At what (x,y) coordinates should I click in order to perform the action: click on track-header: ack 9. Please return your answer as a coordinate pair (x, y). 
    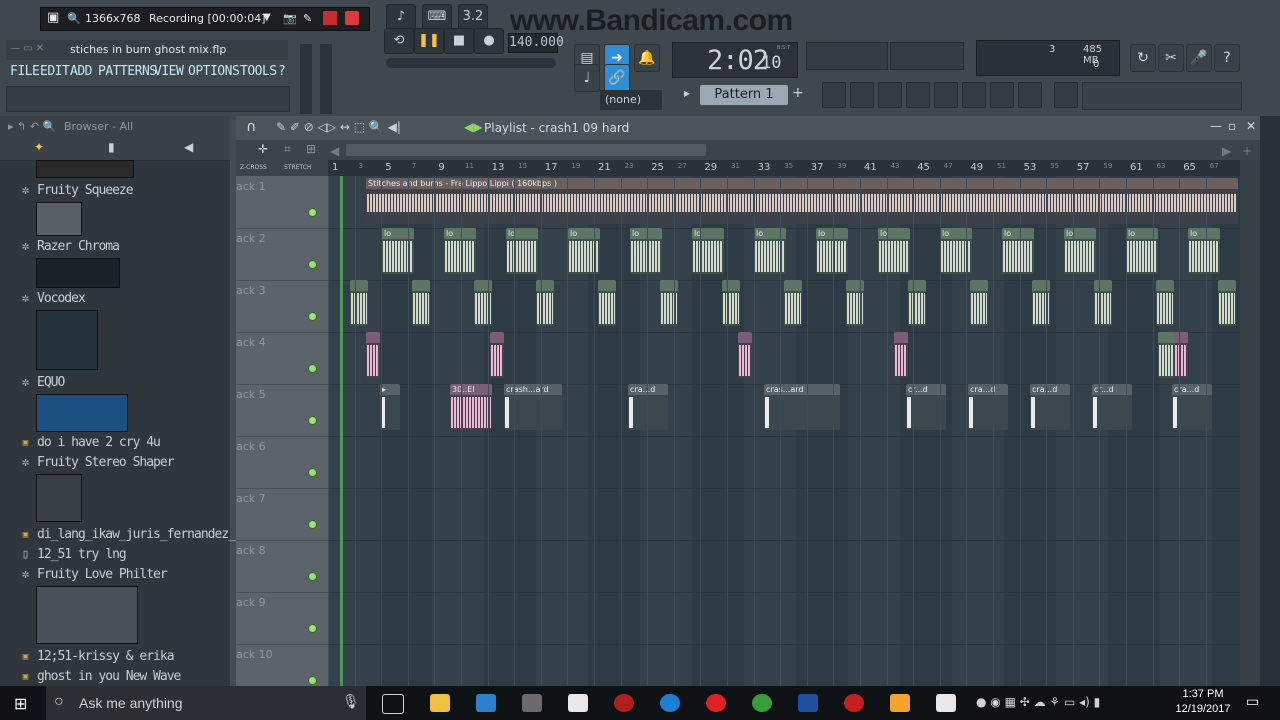
    Looking at the image, I should click on (282, 618).